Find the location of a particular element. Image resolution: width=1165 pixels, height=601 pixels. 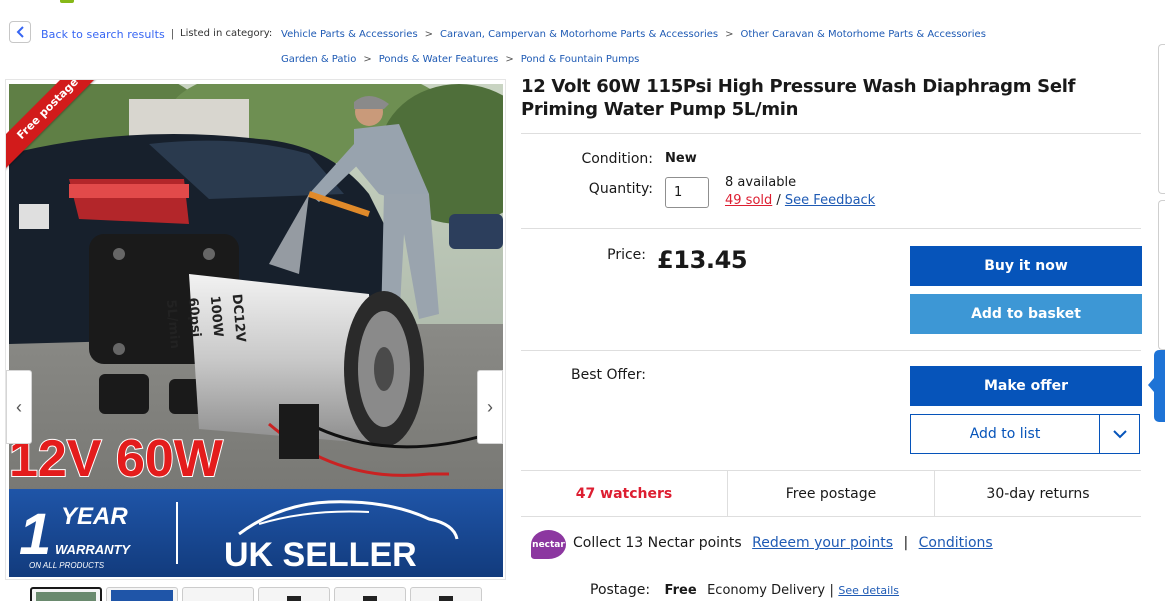

svg-text: YEAR is located at coordinates (94, 516).